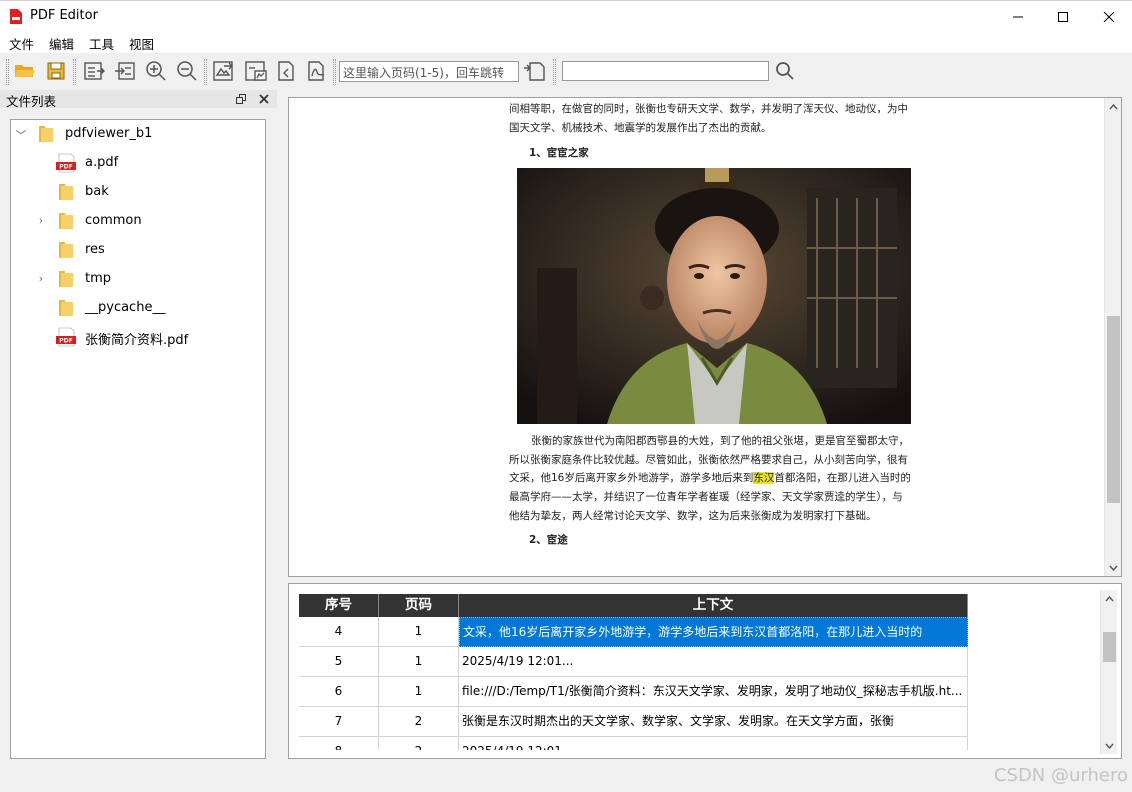  What do you see at coordinates (264, 99) in the screenshot?
I see `close-dock-icon` at bounding box center [264, 99].